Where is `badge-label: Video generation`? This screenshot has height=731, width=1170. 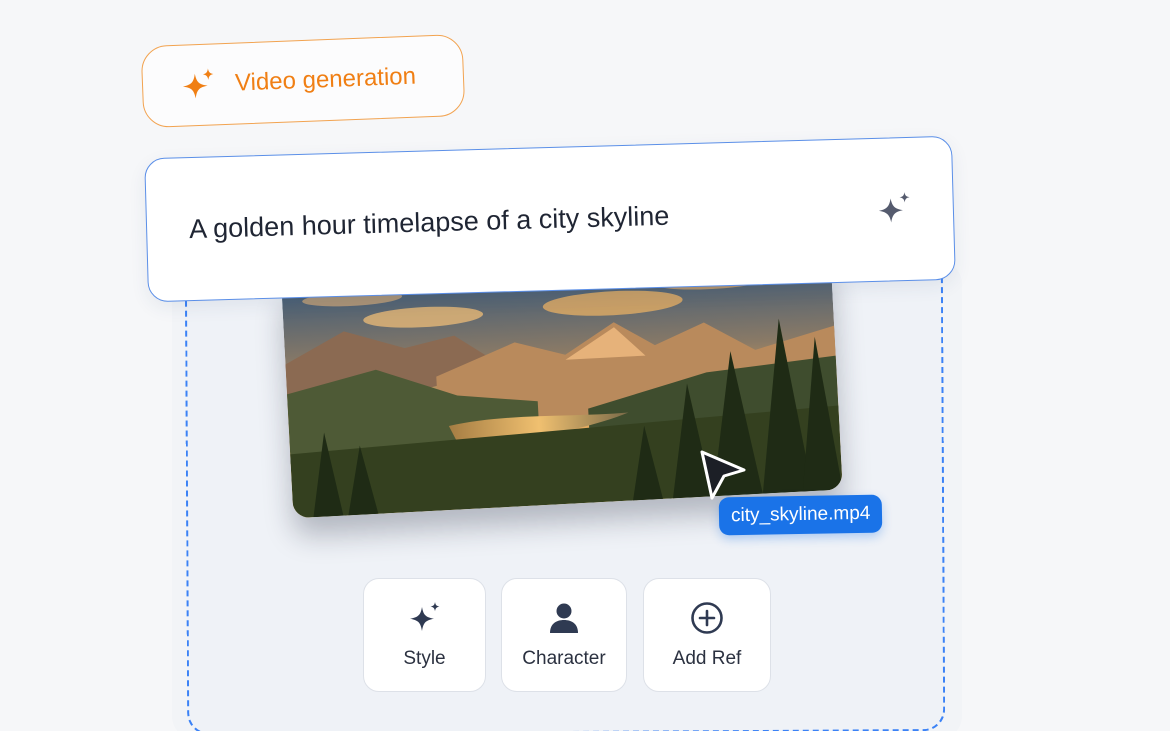
badge-label: Video generation is located at coordinates (325, 79).